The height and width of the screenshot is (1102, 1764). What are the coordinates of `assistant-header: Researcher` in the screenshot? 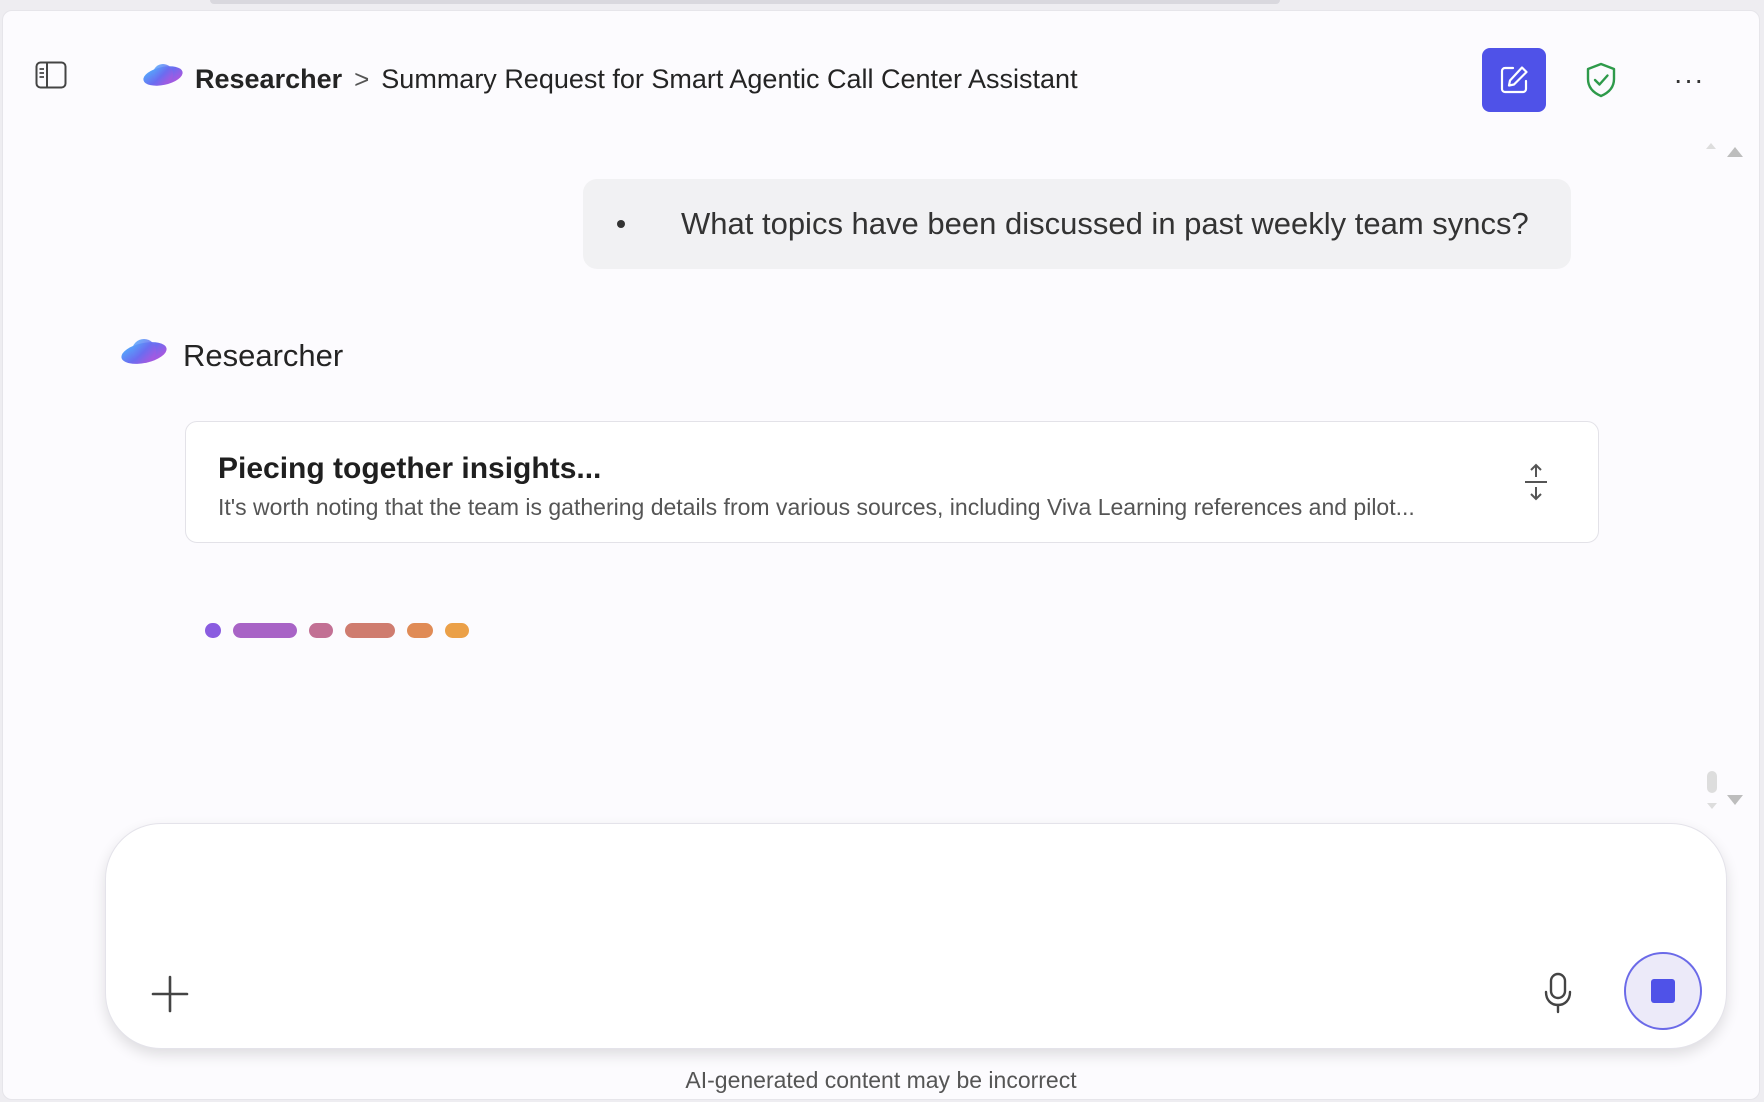 It's located at (231, 355).